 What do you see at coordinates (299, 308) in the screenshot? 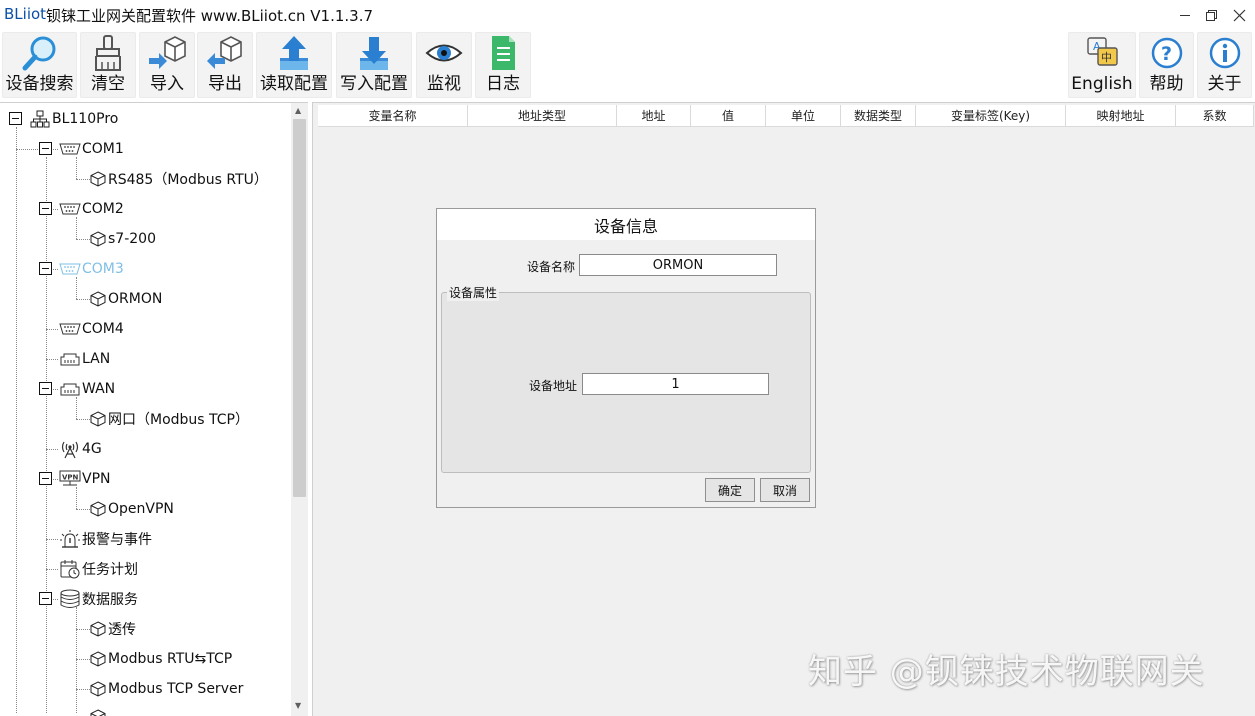
I see `scroll-thumb` at bounding box center [299, 308].